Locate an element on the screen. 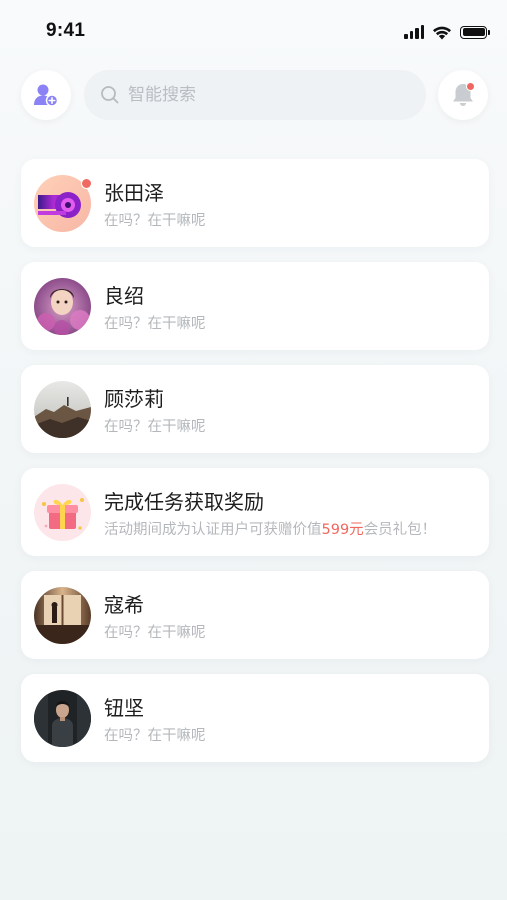 This screenshot has width=507, height=900. search-icon is located at coordinates (110, 95).